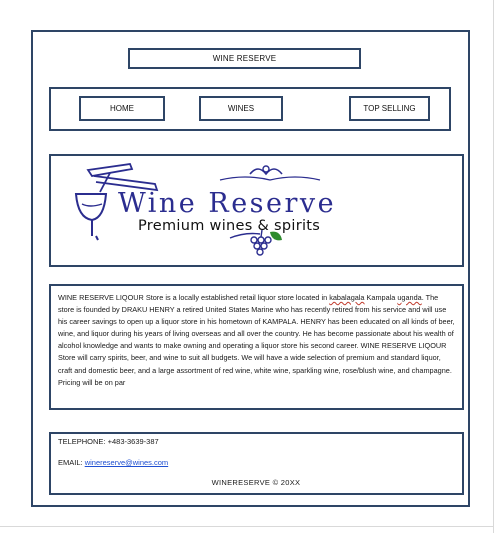  Describe the element at coordinates (409, 297) in the screenshot. I see `misspelled-word: uganda` at that location.